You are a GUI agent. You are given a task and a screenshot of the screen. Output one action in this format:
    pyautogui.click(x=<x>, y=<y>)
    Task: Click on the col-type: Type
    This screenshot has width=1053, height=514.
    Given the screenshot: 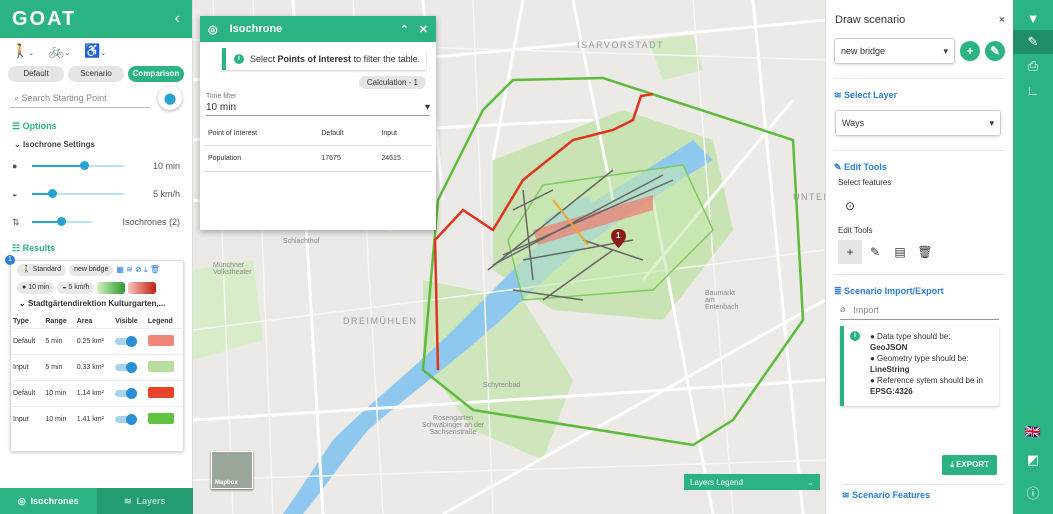 What is the action you would take?
    pyautogui.click(x=21, y=321)
    